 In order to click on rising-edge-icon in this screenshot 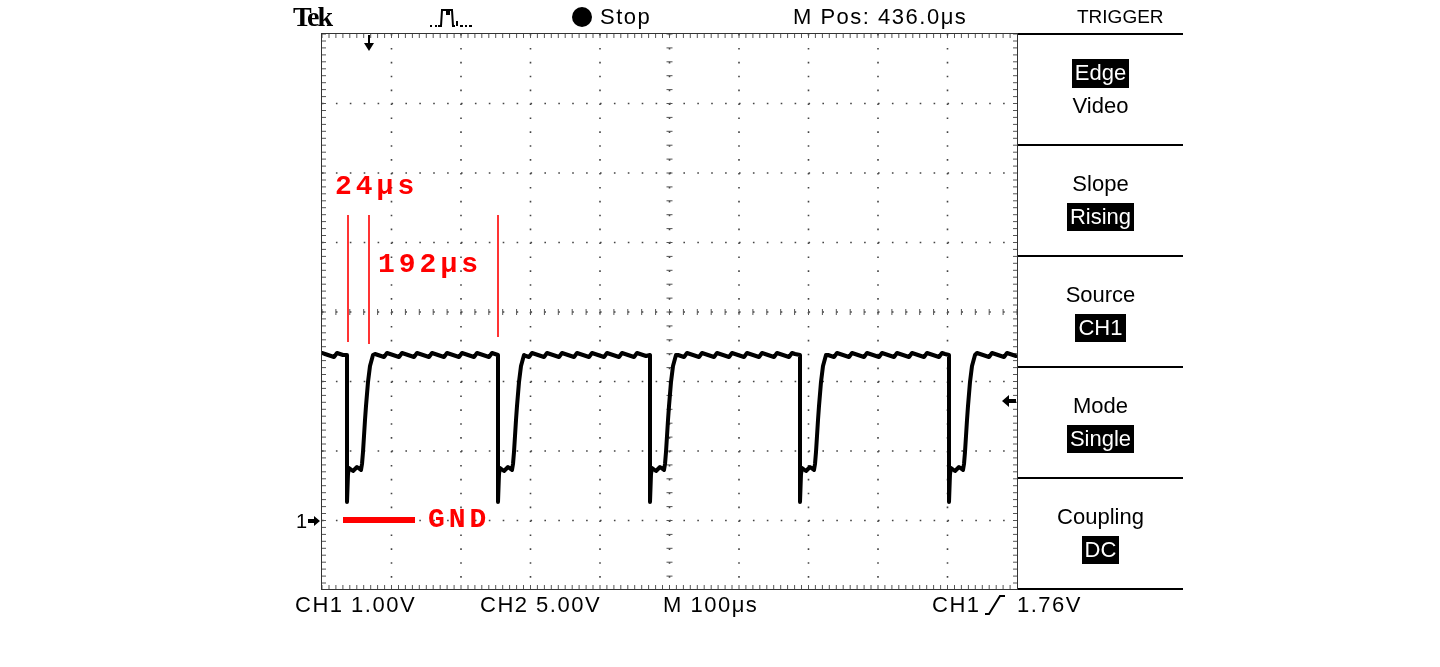, I will do `click(995, 605)`.